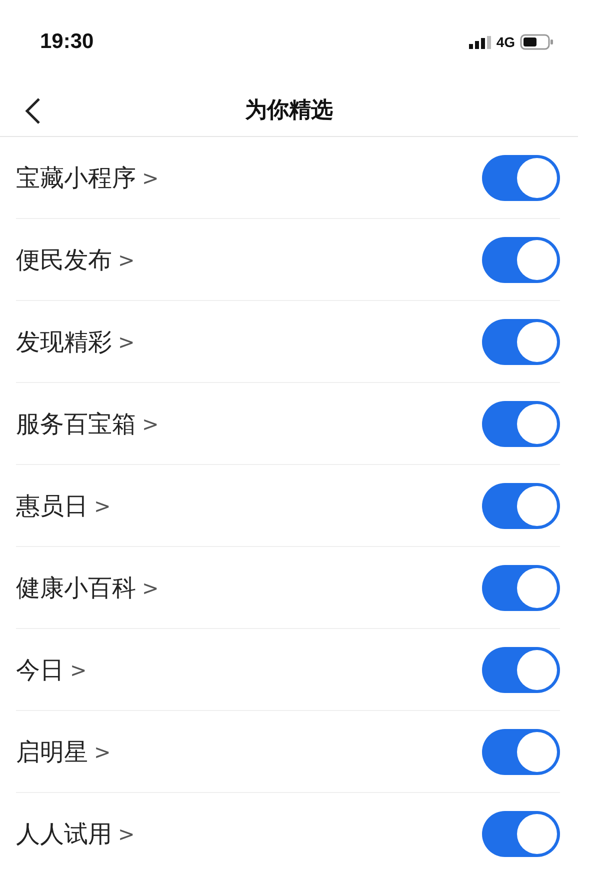 The image size is (600, 874). What do you see at coordinates (480, 42) in the screenshot?
I see `signal-icon` at bounding box center [480, 42].